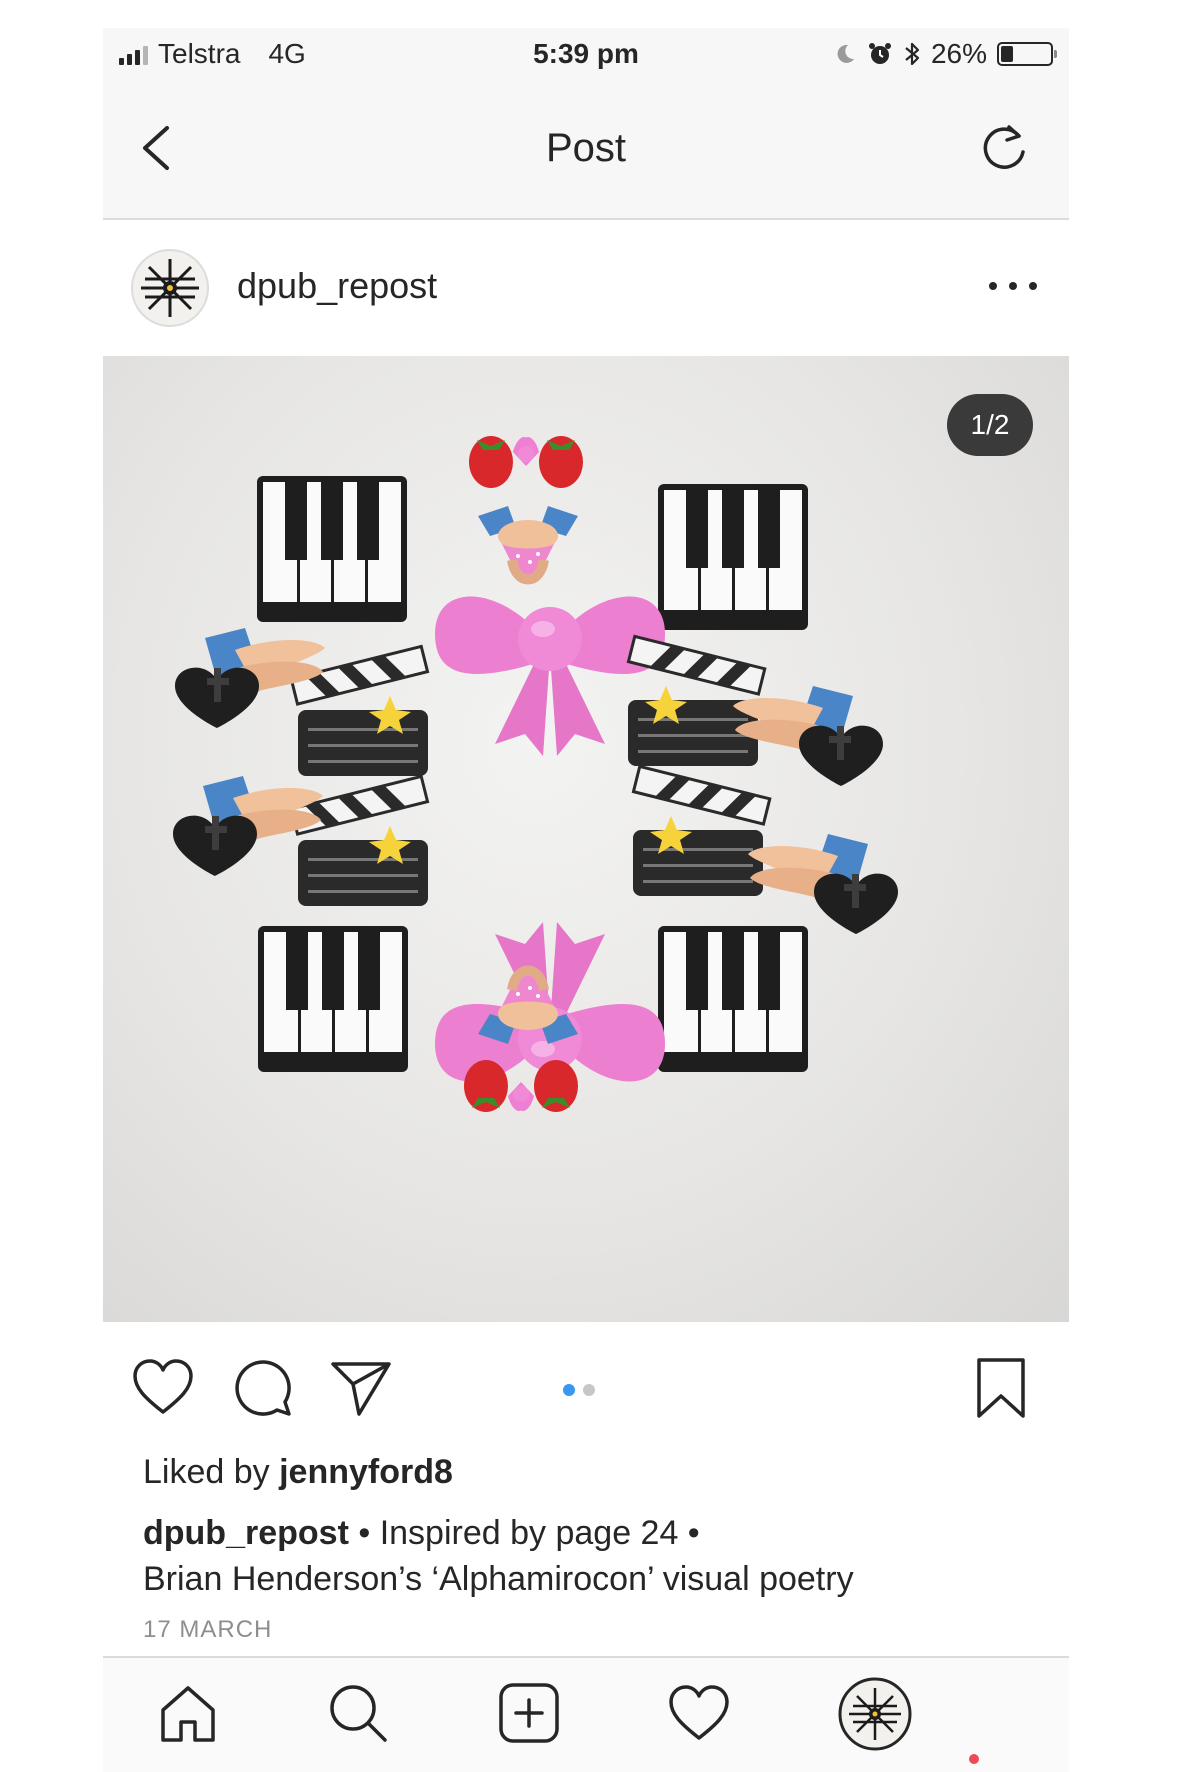 The height and width of the screenshot is (1772, 1182). Describe the element at coordinates (586, 288) in the screenshot. I see `post-header: dpub_repost` at that location.